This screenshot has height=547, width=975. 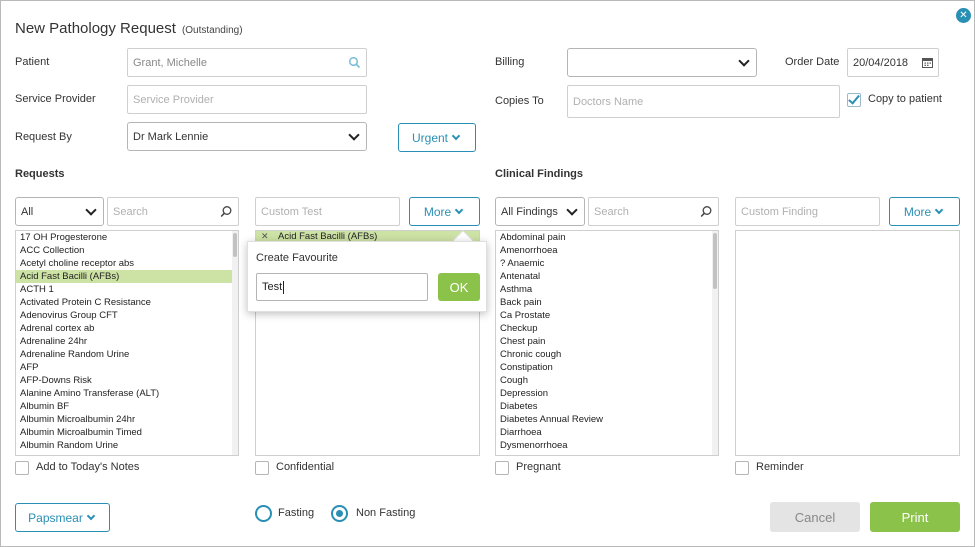 I want to click on list-item: Diarrhoea, so click(x=607, y=432).